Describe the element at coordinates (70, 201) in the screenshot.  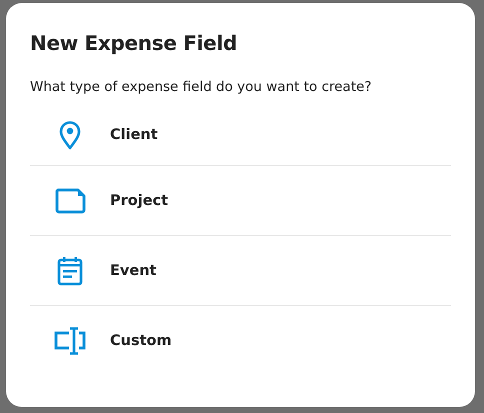
I see `document-icon` at that location.